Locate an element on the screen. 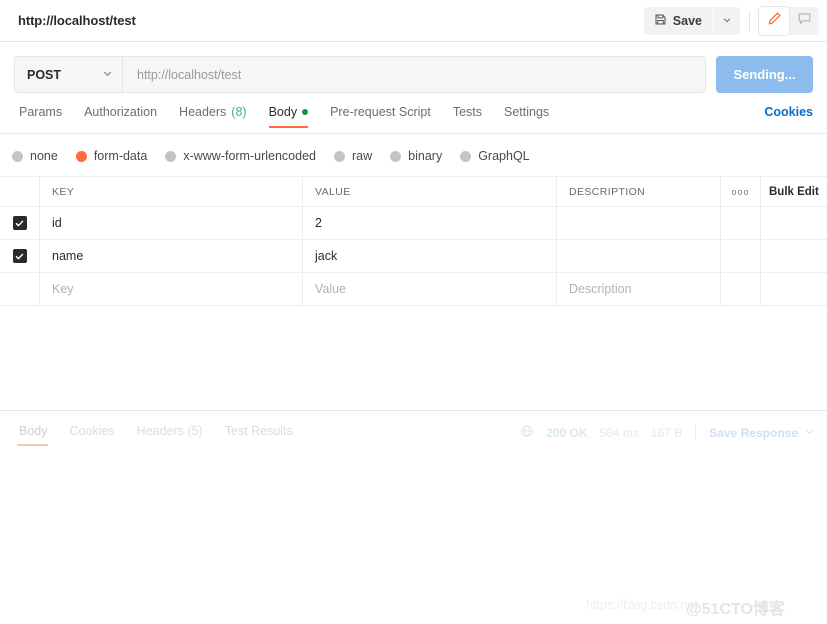  comment-icon is located at coordinates (804, 21).